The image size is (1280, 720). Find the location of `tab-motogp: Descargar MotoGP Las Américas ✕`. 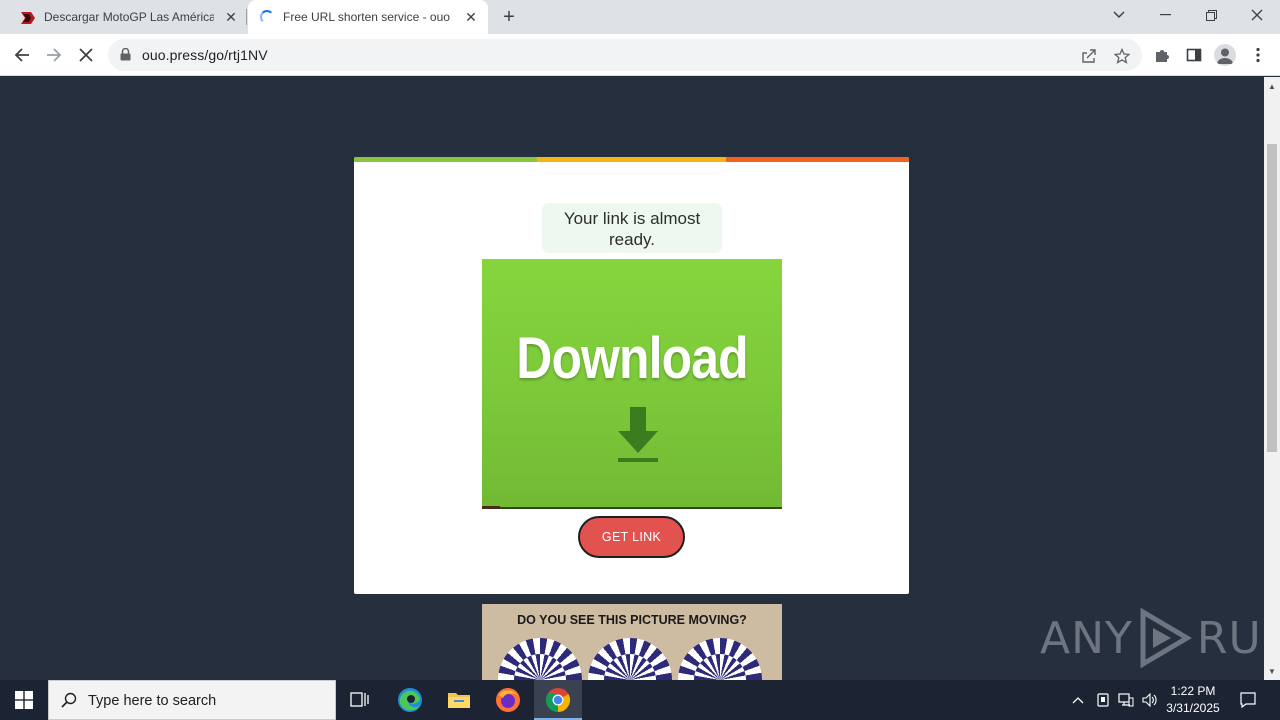

tab-motogp: Descargar MotoGP Las Américas ✕ is located at coordinates (127, 17).